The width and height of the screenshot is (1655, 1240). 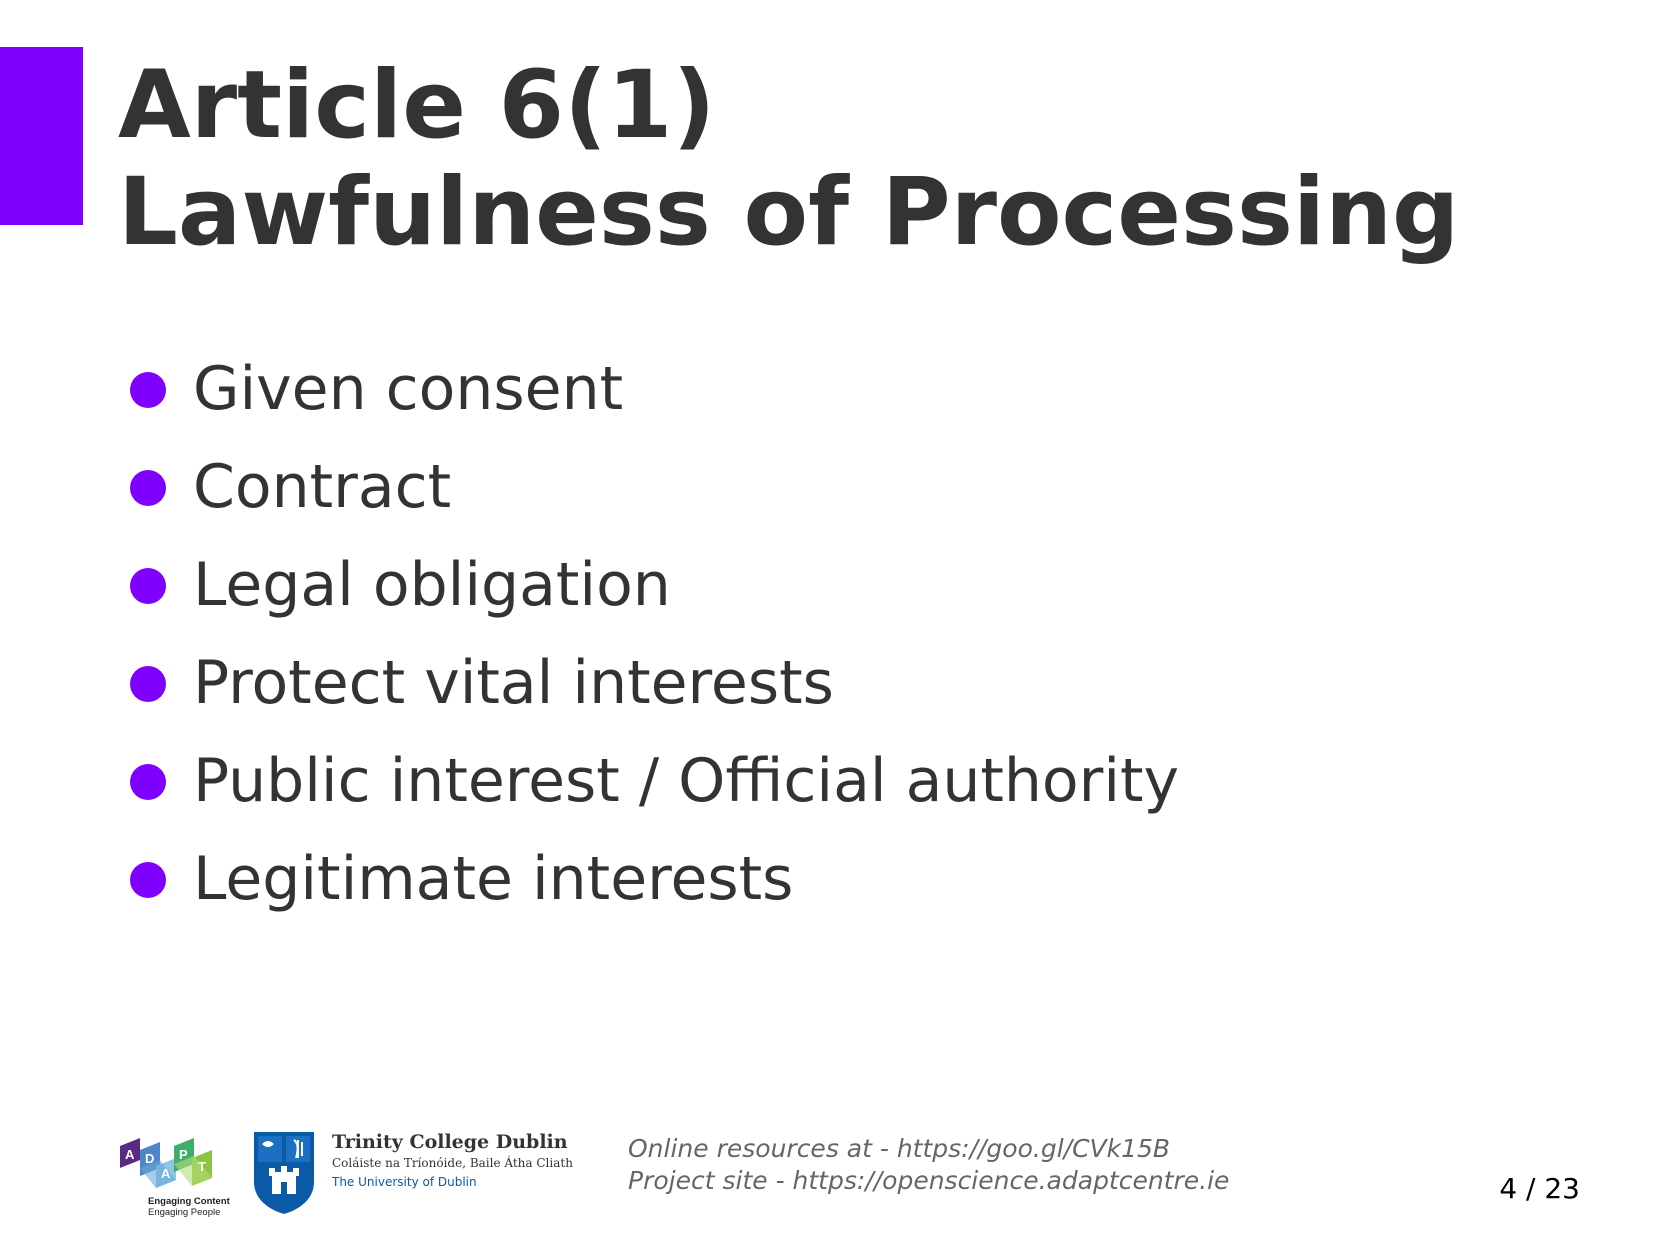 I want to click on tcd-crest-icon, so click(x=284, y=1173).